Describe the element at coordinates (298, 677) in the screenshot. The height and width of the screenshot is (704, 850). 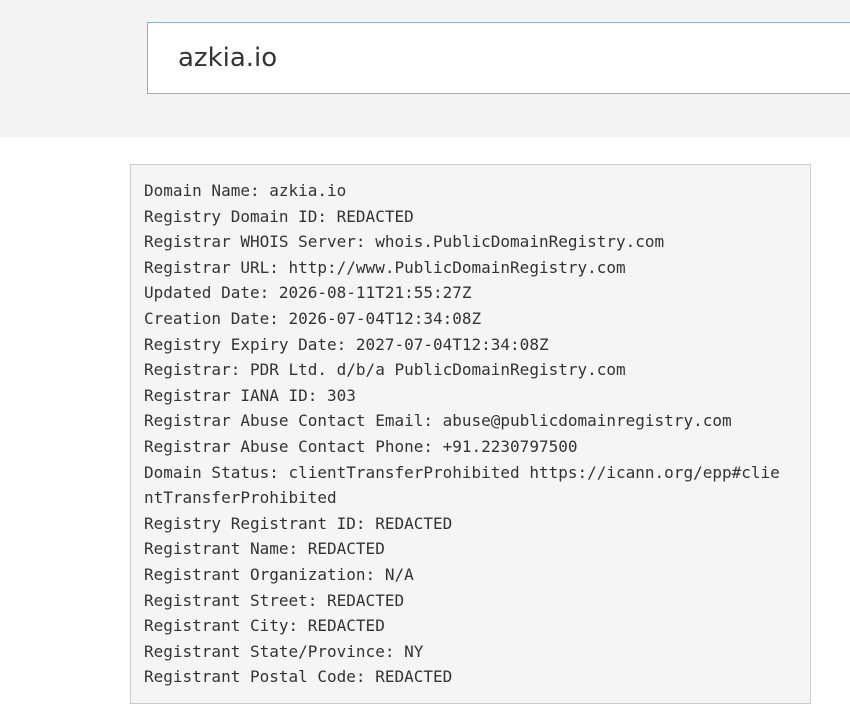
I see `whois-line-registrant-postal-code: Registrant Postal Code: REDACTED` at that location.